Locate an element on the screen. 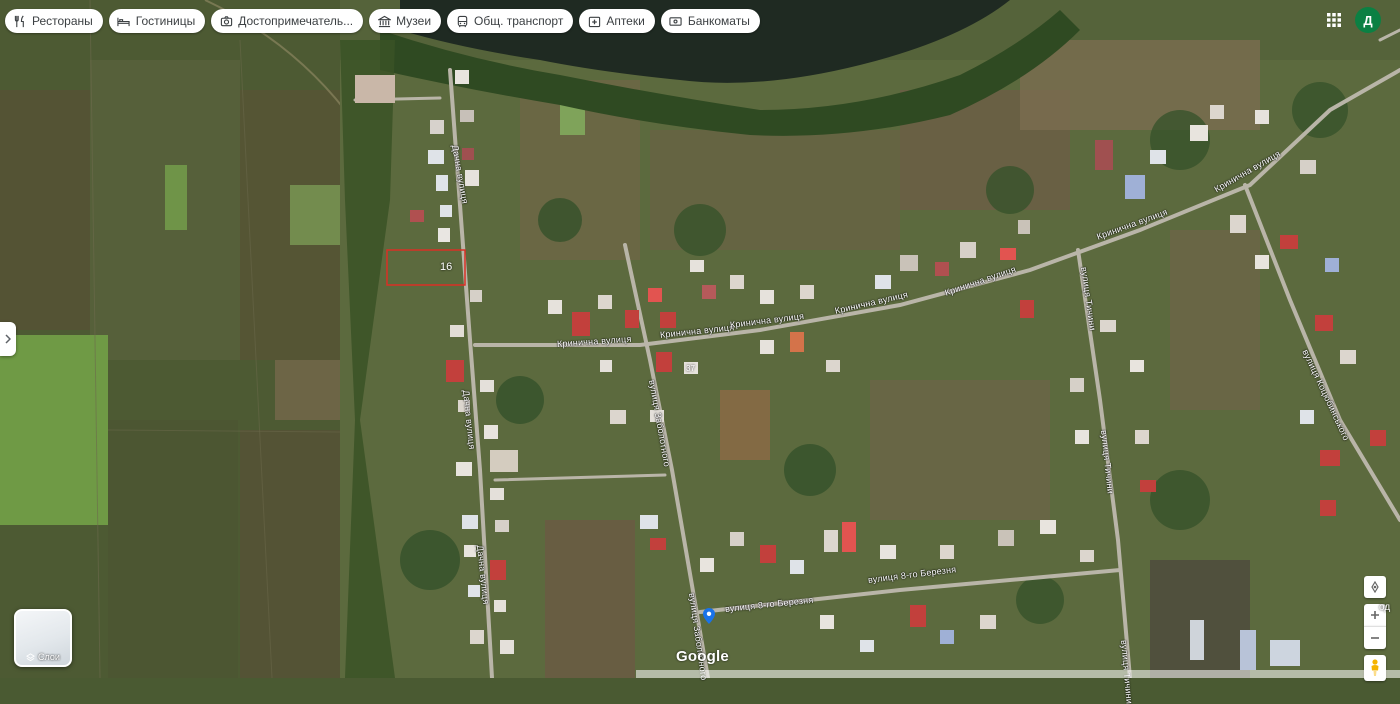 This screenshot has height=704, width=1400. layers-icon is located at coordinates (30, 656).